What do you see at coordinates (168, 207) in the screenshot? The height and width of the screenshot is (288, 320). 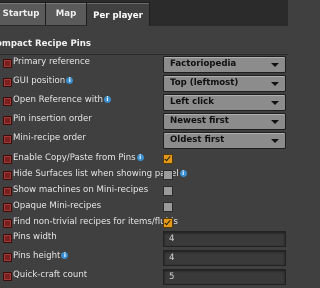 I see `opaque-mini-recipes-checkbox` at bounding box center [168, 207].